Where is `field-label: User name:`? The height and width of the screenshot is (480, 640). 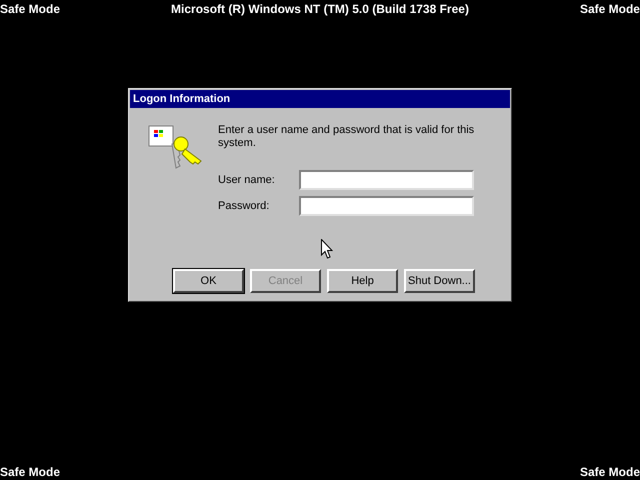
field-label: User name: is located at coordinates (247, 180).